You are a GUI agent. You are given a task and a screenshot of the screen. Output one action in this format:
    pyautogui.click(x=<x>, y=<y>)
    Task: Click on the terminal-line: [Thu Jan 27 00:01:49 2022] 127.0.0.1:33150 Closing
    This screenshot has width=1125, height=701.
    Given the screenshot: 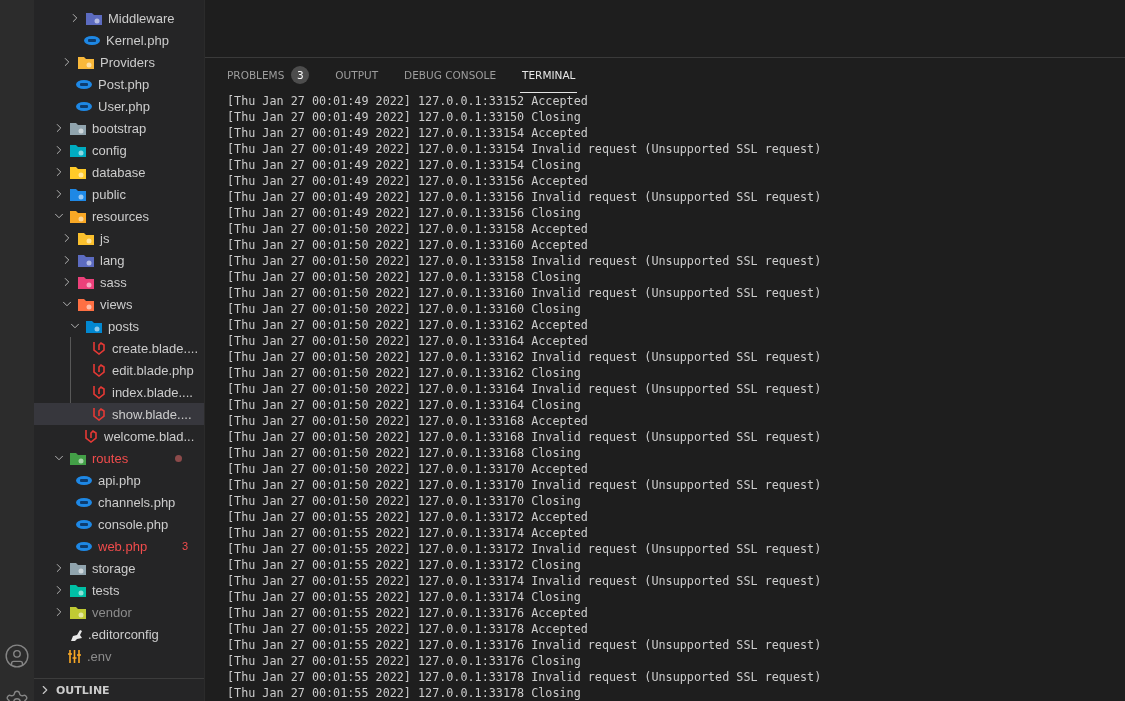 What is the action you would take?
    pyautogui.click(x=404, y=117)
    